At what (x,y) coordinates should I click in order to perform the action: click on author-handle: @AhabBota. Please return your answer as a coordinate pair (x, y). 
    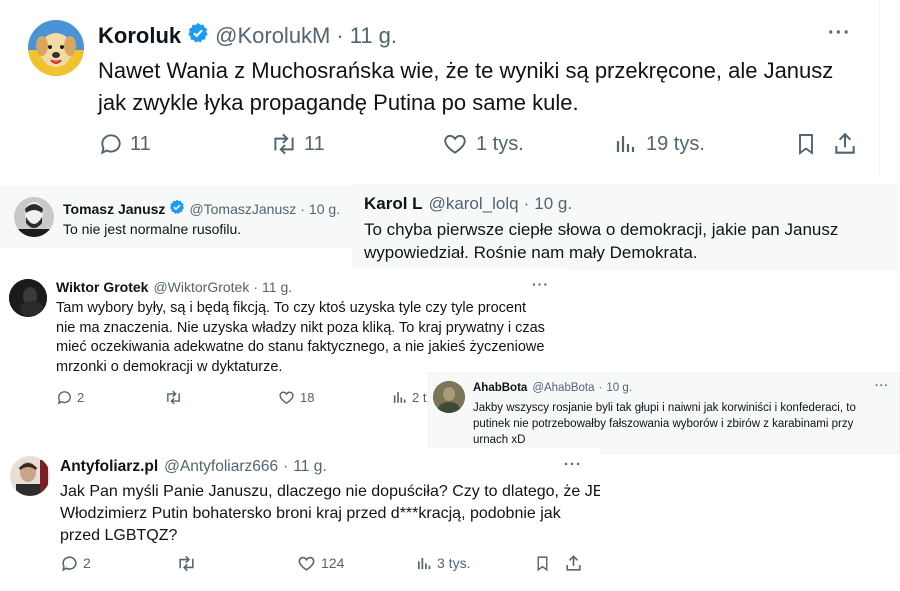
    Looking at the image, I should click on (563, 388).